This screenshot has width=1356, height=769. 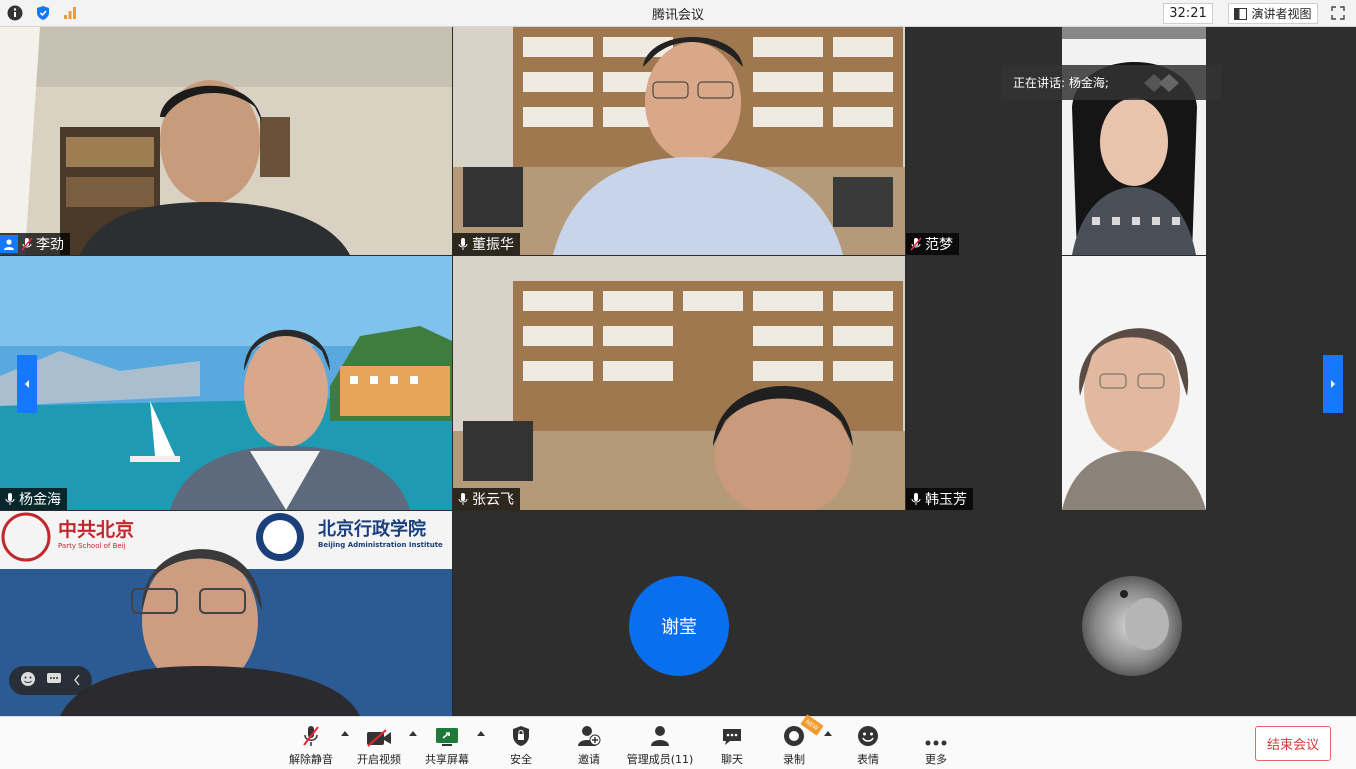 I want to click on party-school-english: Party School of Beij, so click(x=92, y=546).